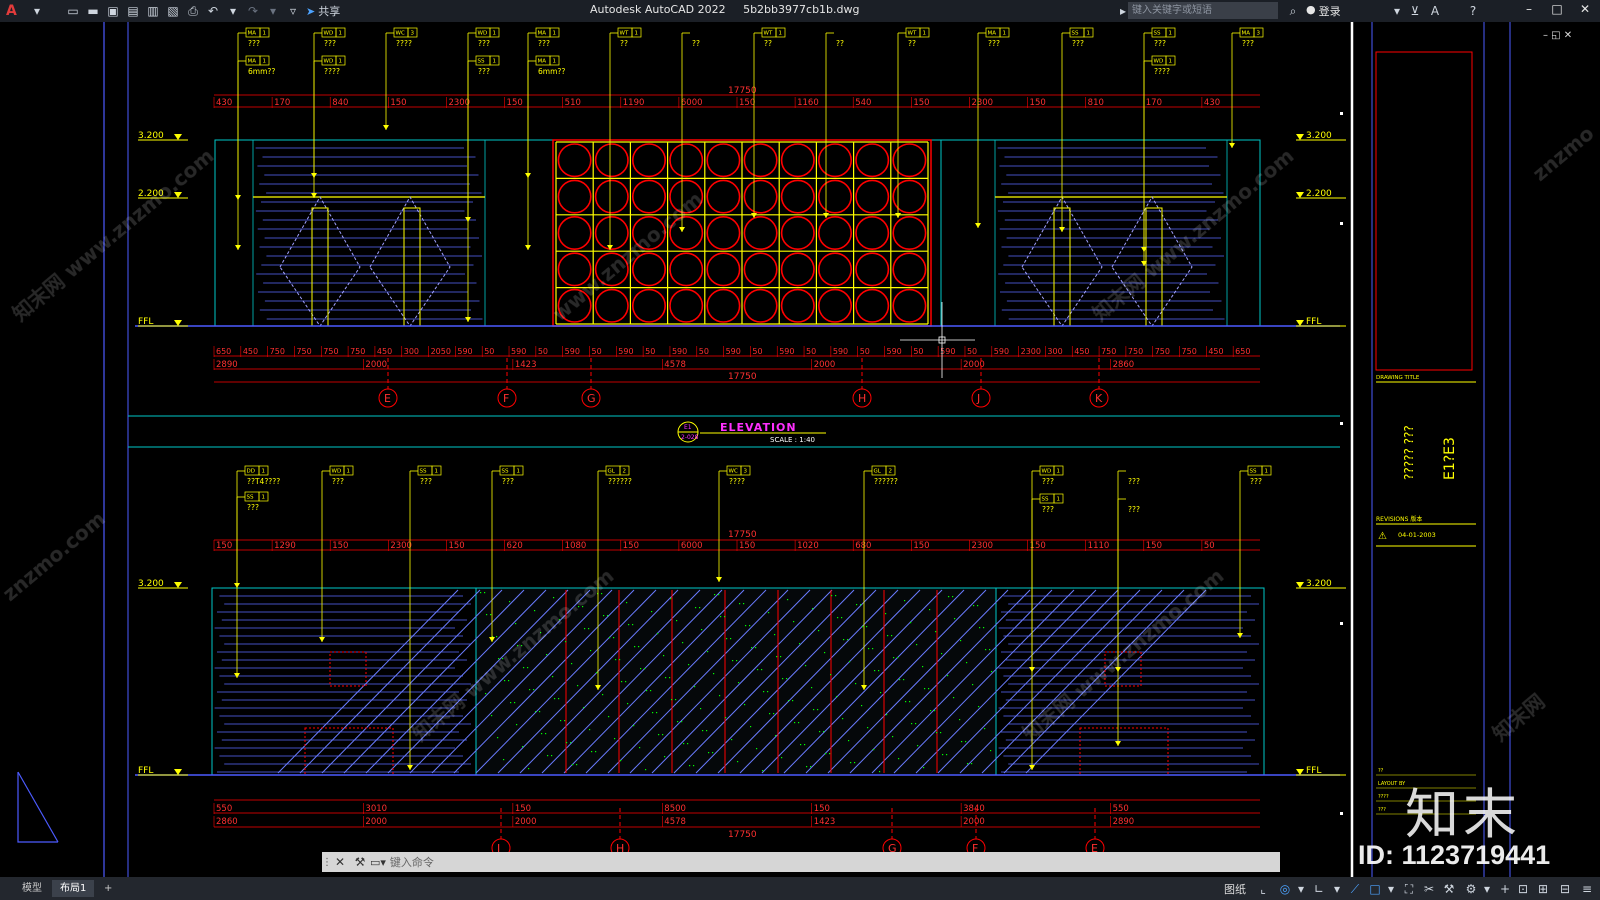  I want to click on open-folder-icon: ▬, so click(93, 11).